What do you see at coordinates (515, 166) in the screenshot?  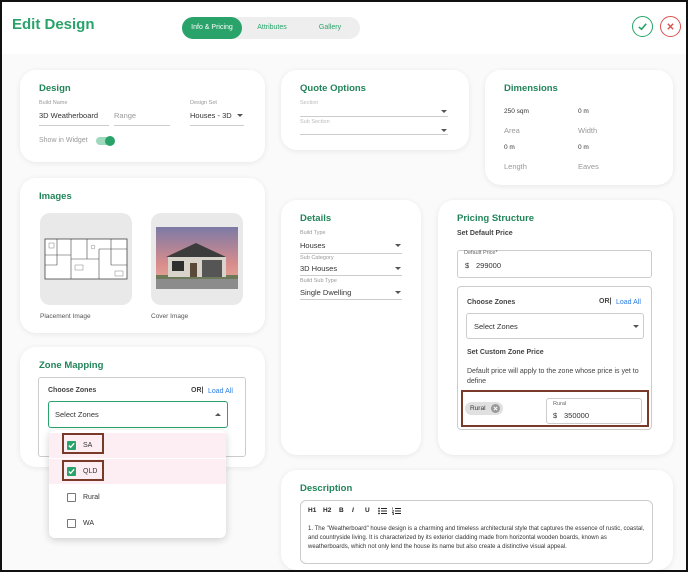 I see `length-label: Length` at bounding box center [515, 166].